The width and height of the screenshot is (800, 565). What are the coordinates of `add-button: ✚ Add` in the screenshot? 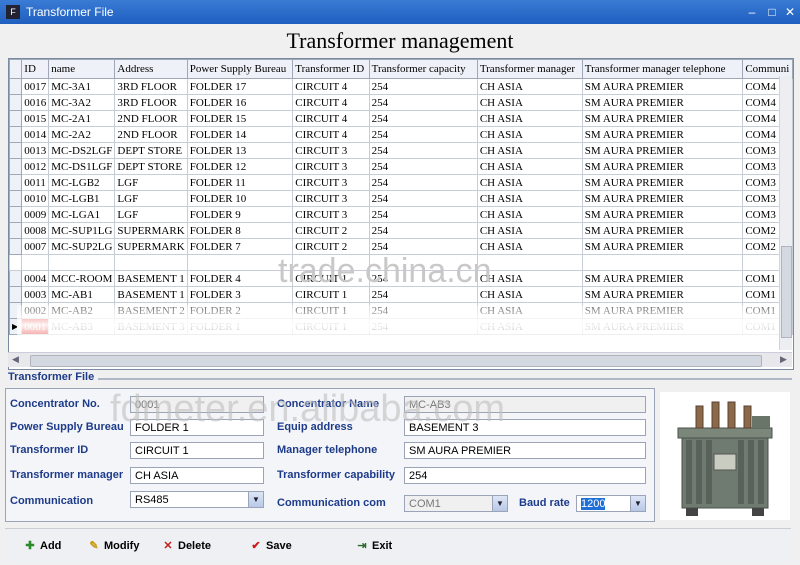 It's located at (42, 547).